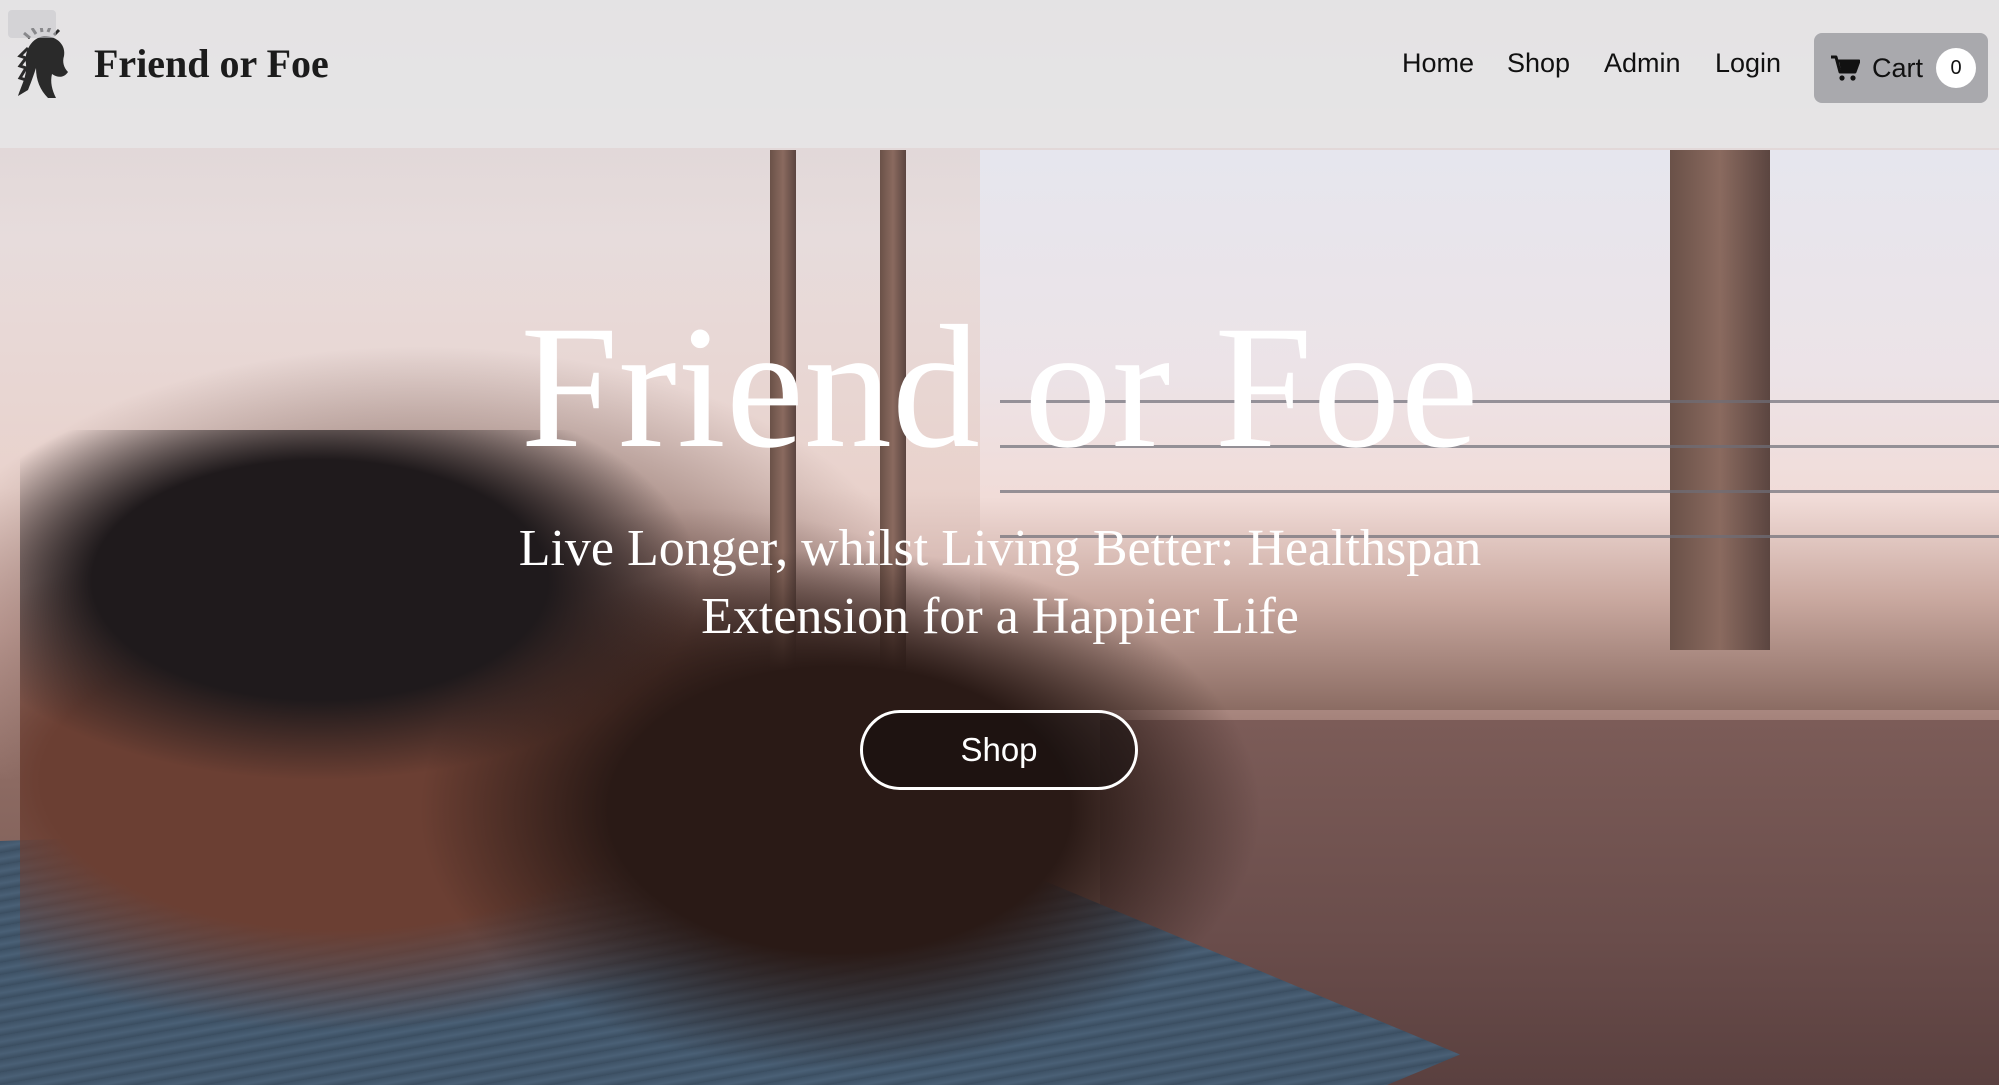  Describe the element at coordinates (32, 24) in the screenshot. I see `corner-tag` at that location.